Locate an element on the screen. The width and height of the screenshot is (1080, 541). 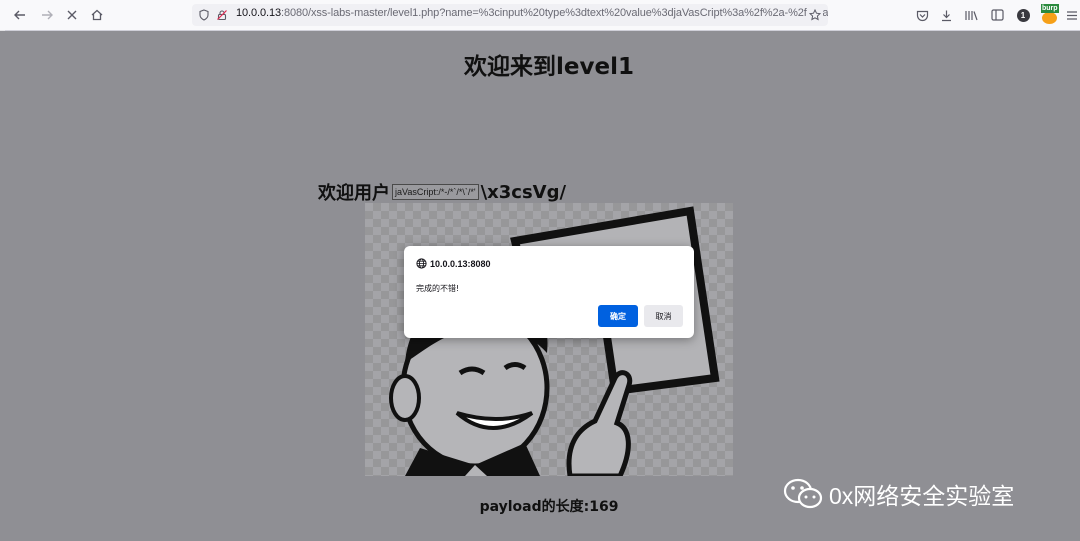
back-button is located at coordinates (20, 15).